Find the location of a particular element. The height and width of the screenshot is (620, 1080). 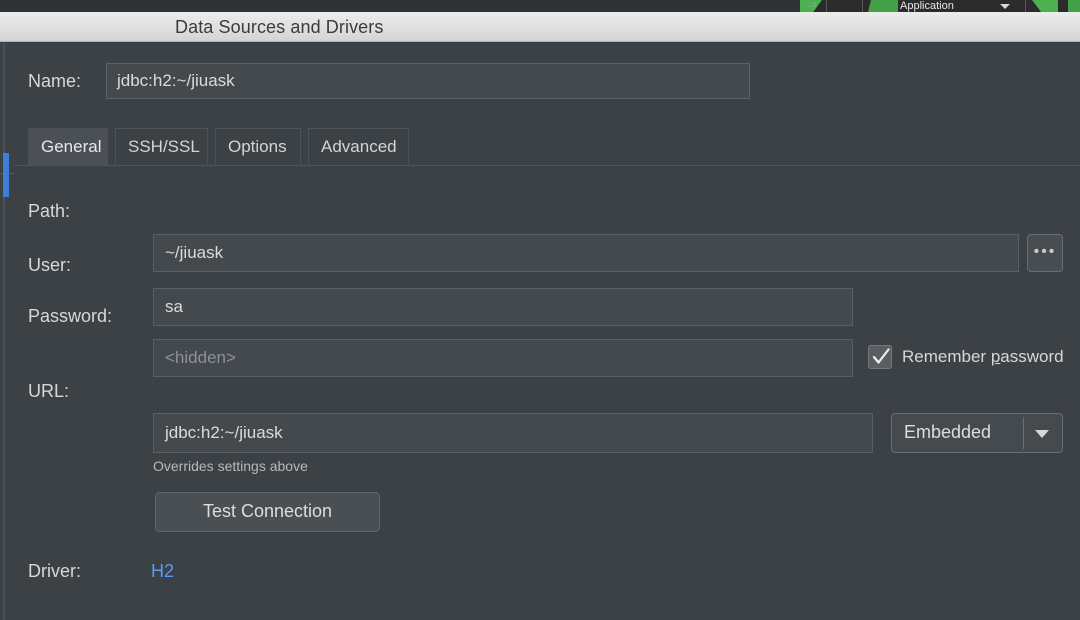

name-input-value: jdbc:h2:~/jiuask is located at coordinates (176, 80).